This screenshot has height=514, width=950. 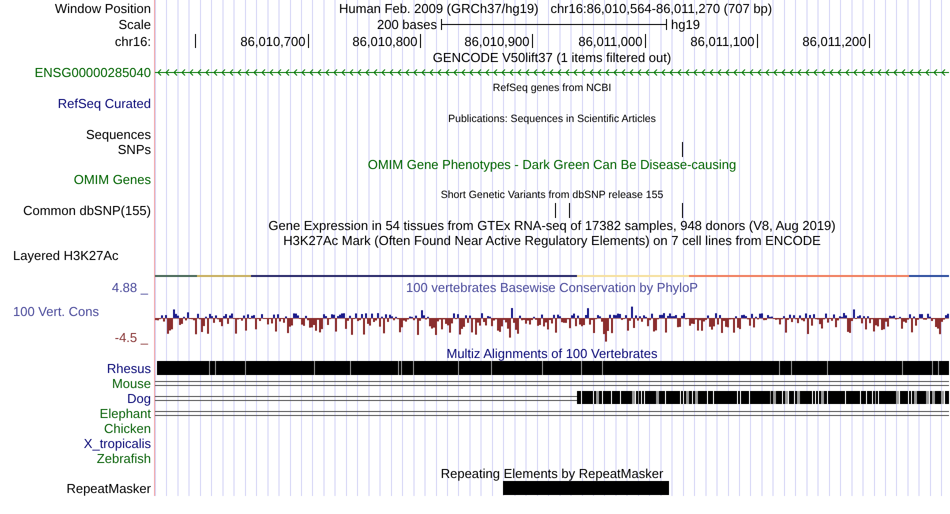 I want to click on assembly-name: hg19, so click(x=685, y=24).